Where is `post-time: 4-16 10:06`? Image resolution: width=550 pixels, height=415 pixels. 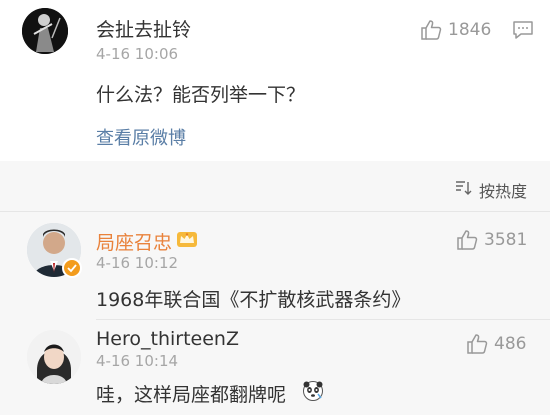
post-time: 4-16 10:06 is located at coordinates (137, 54).